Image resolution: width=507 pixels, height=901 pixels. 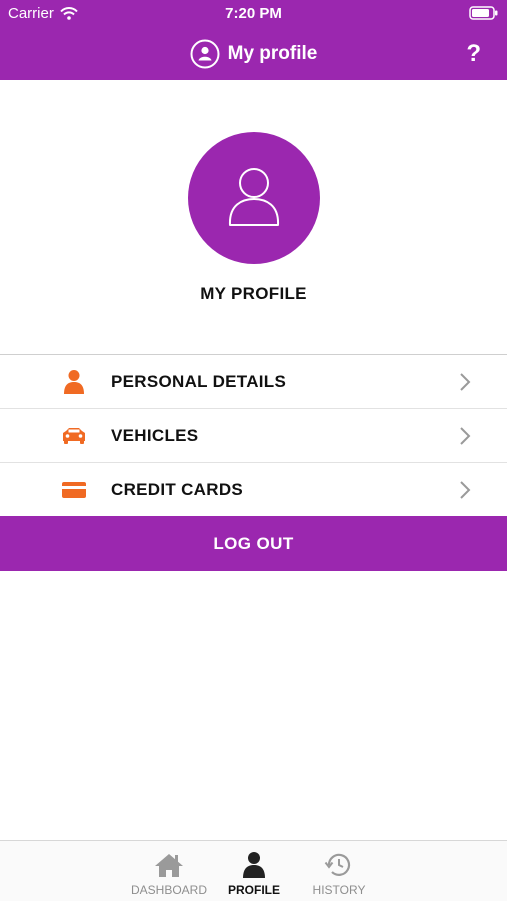 I want to click on header-bar: My profile ?, so click(x=253, y=54).